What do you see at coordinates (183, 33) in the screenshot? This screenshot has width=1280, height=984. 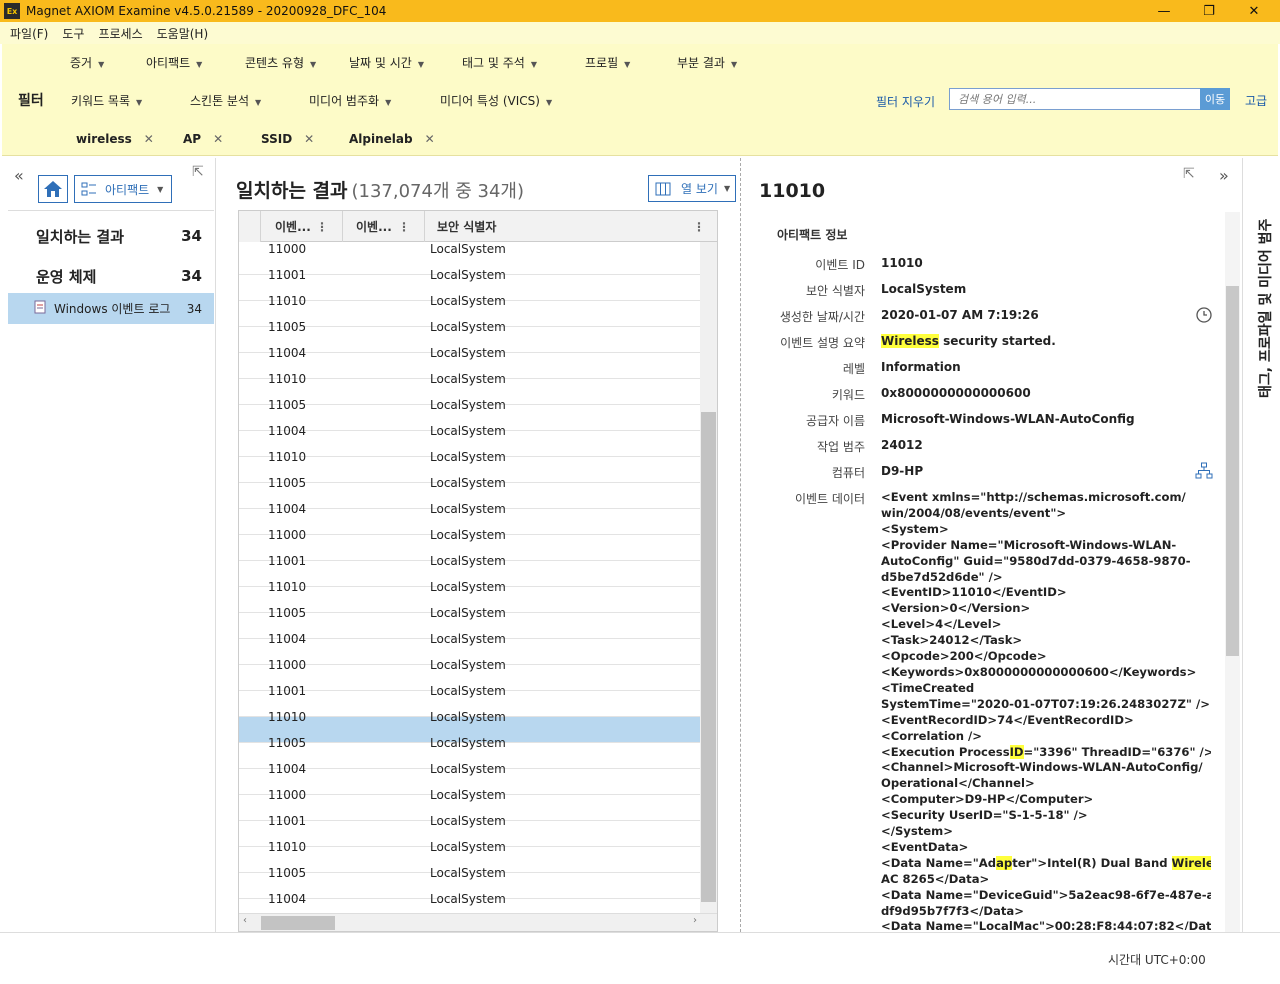 I see `menu-help: 도움말(H)` at bounding box center [183, 33].